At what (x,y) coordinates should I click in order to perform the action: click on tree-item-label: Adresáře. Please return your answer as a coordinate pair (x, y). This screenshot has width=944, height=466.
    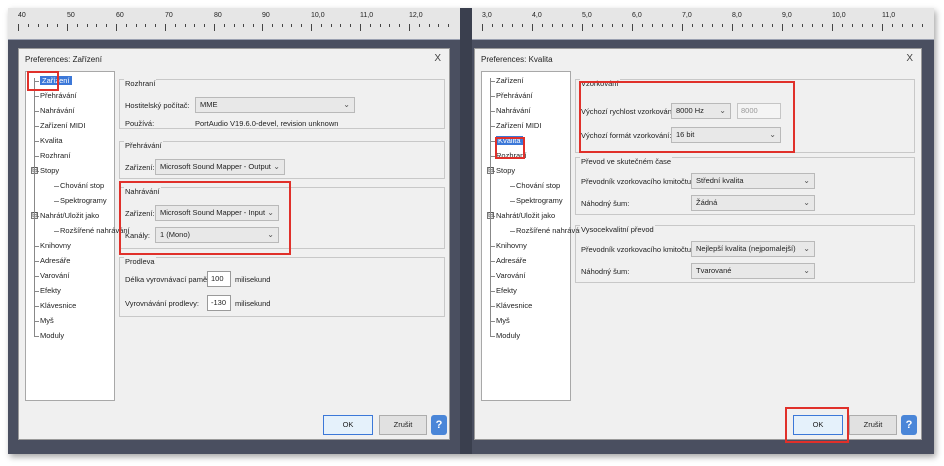
    Looking at the image, I should click on (511, 260).